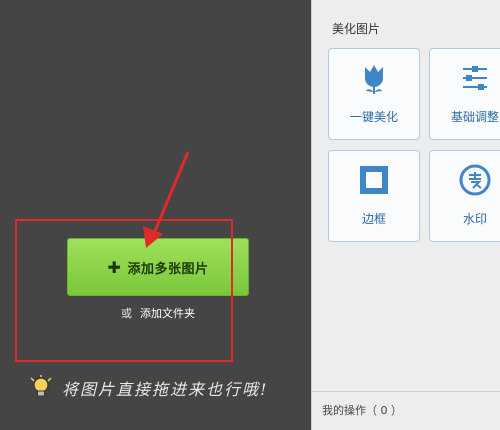 The image size is (500, 430). I want to click on tool-label: 边框, so click(373, 219).